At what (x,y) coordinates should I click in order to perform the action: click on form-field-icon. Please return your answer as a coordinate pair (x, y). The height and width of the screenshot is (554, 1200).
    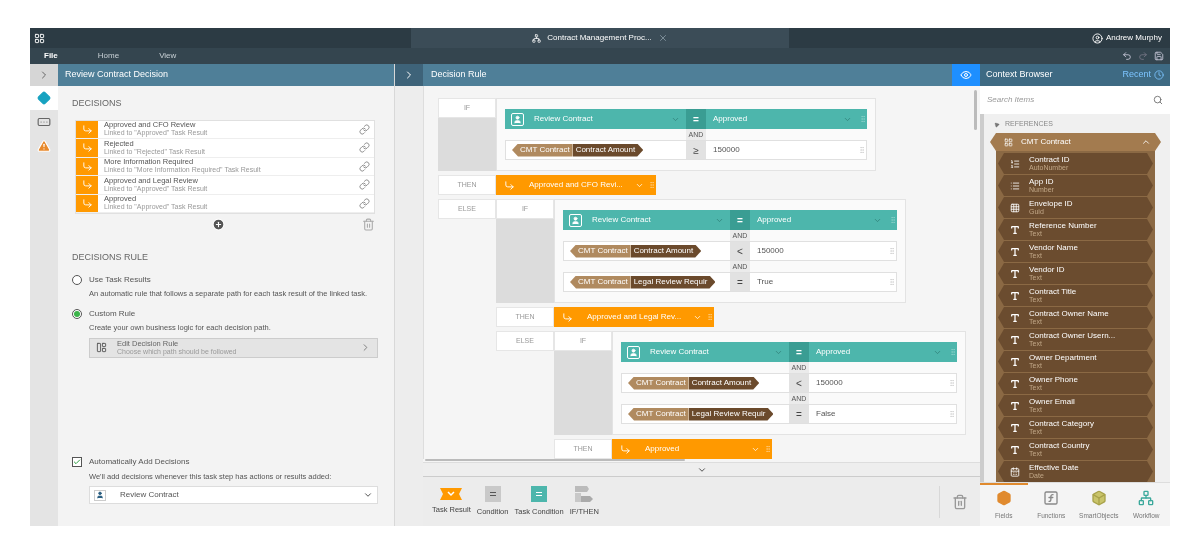
    Looking at the image, I should click on (44, 122).